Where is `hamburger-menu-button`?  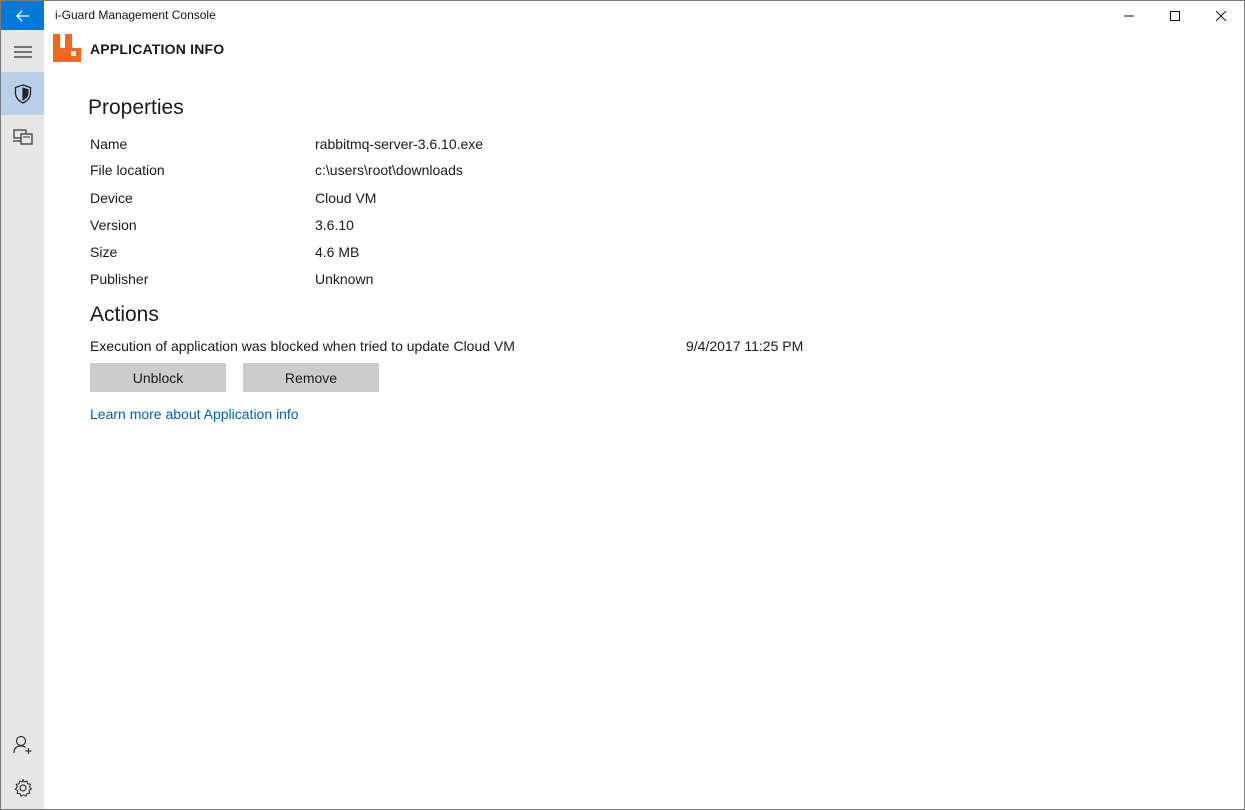 hamburger-menu-button is located at coordinates (22, 51).